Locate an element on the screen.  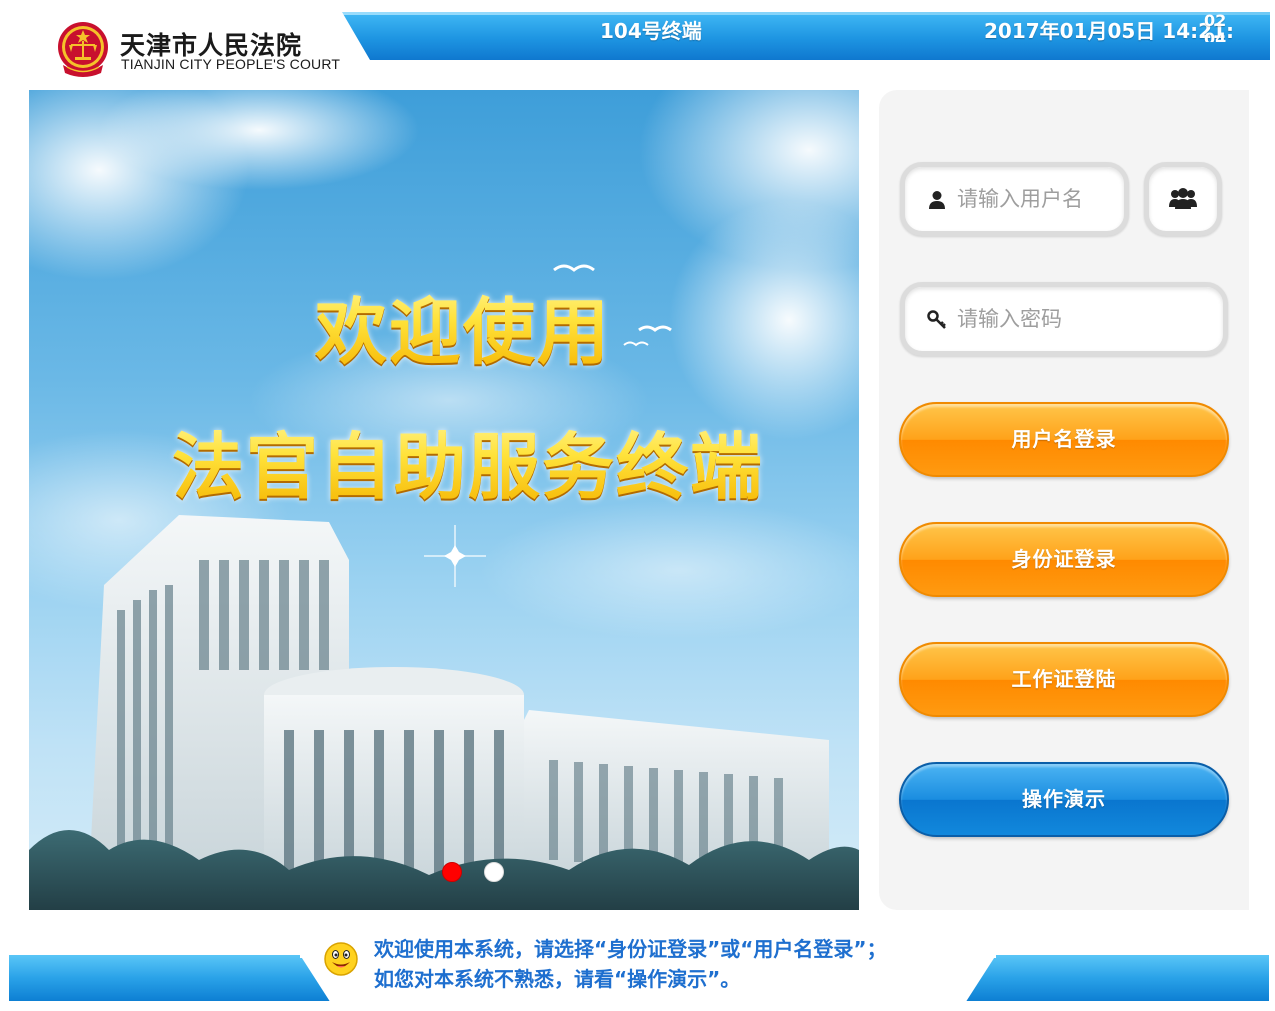
welcome-title-line2: 法官自助服务终端 is located at coordinates (468, 460).